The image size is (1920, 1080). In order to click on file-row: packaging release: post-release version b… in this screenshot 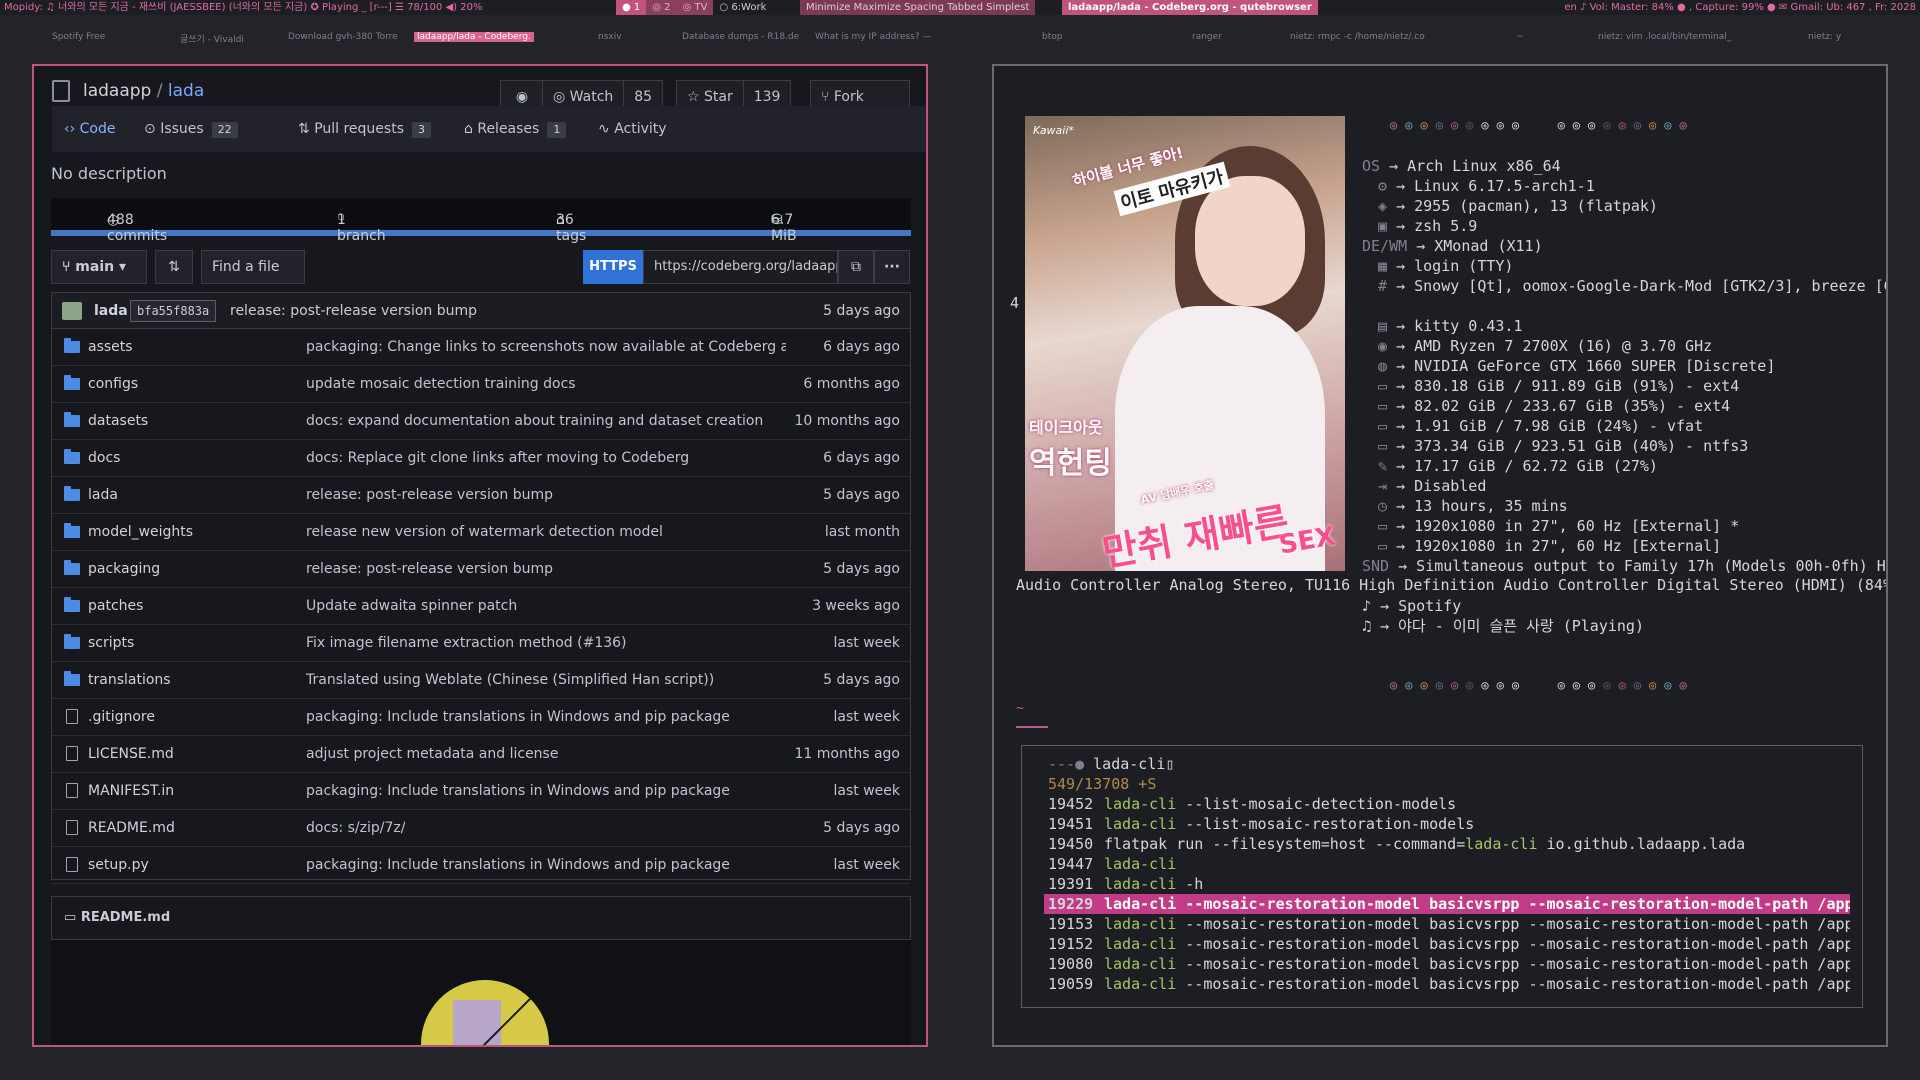, I will do `click(481, 569)`.